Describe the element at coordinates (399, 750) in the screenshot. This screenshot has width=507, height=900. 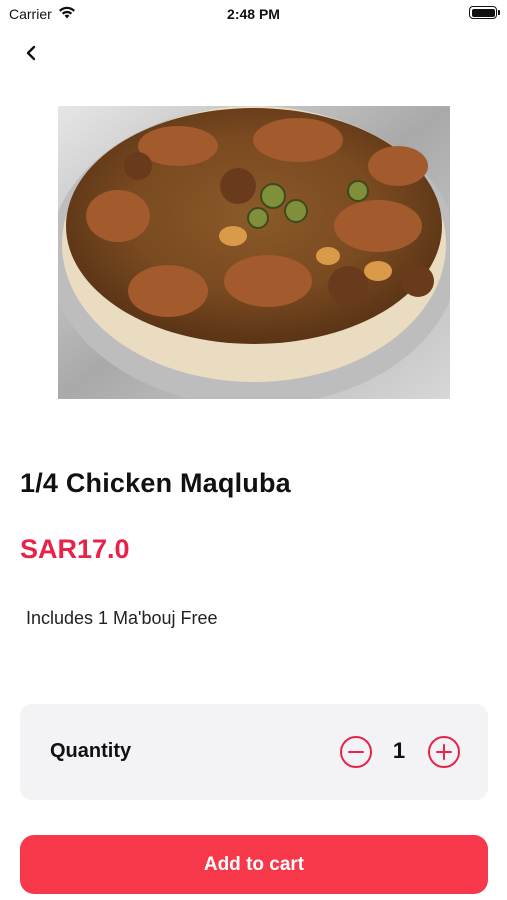
I see `quantity-value: 1` at that location.